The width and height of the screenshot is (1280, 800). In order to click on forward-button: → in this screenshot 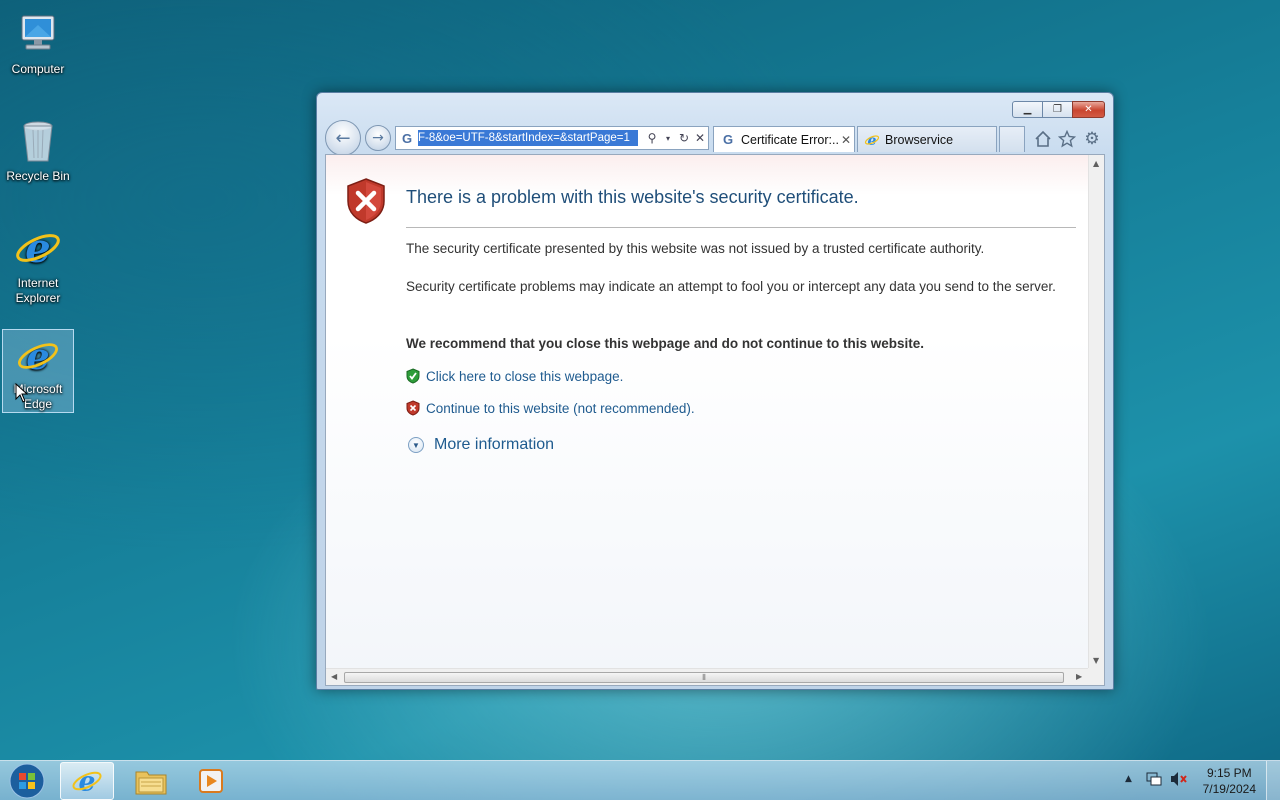, I will do `click(378, 138)`.